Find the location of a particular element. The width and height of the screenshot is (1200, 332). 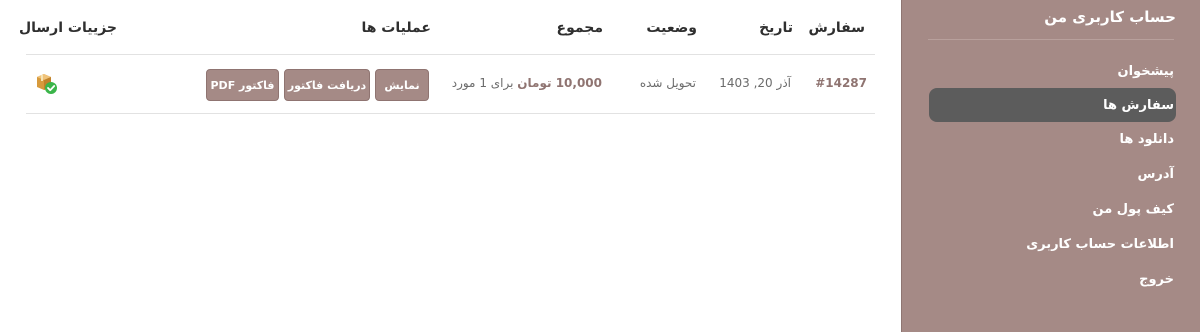

sidebar-item-dashboard: پیشخوان is located at coordinates (1052, 71).